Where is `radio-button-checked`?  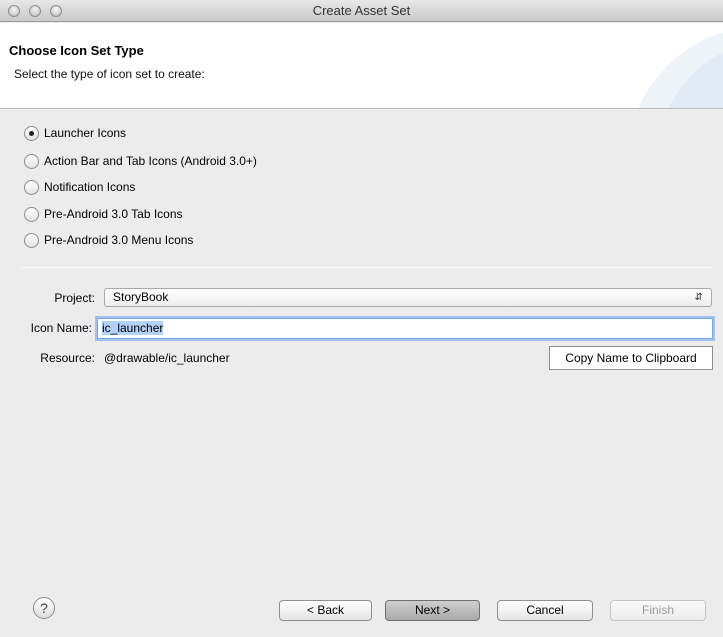
radio-button-checked is located at coordinates (31, 133).